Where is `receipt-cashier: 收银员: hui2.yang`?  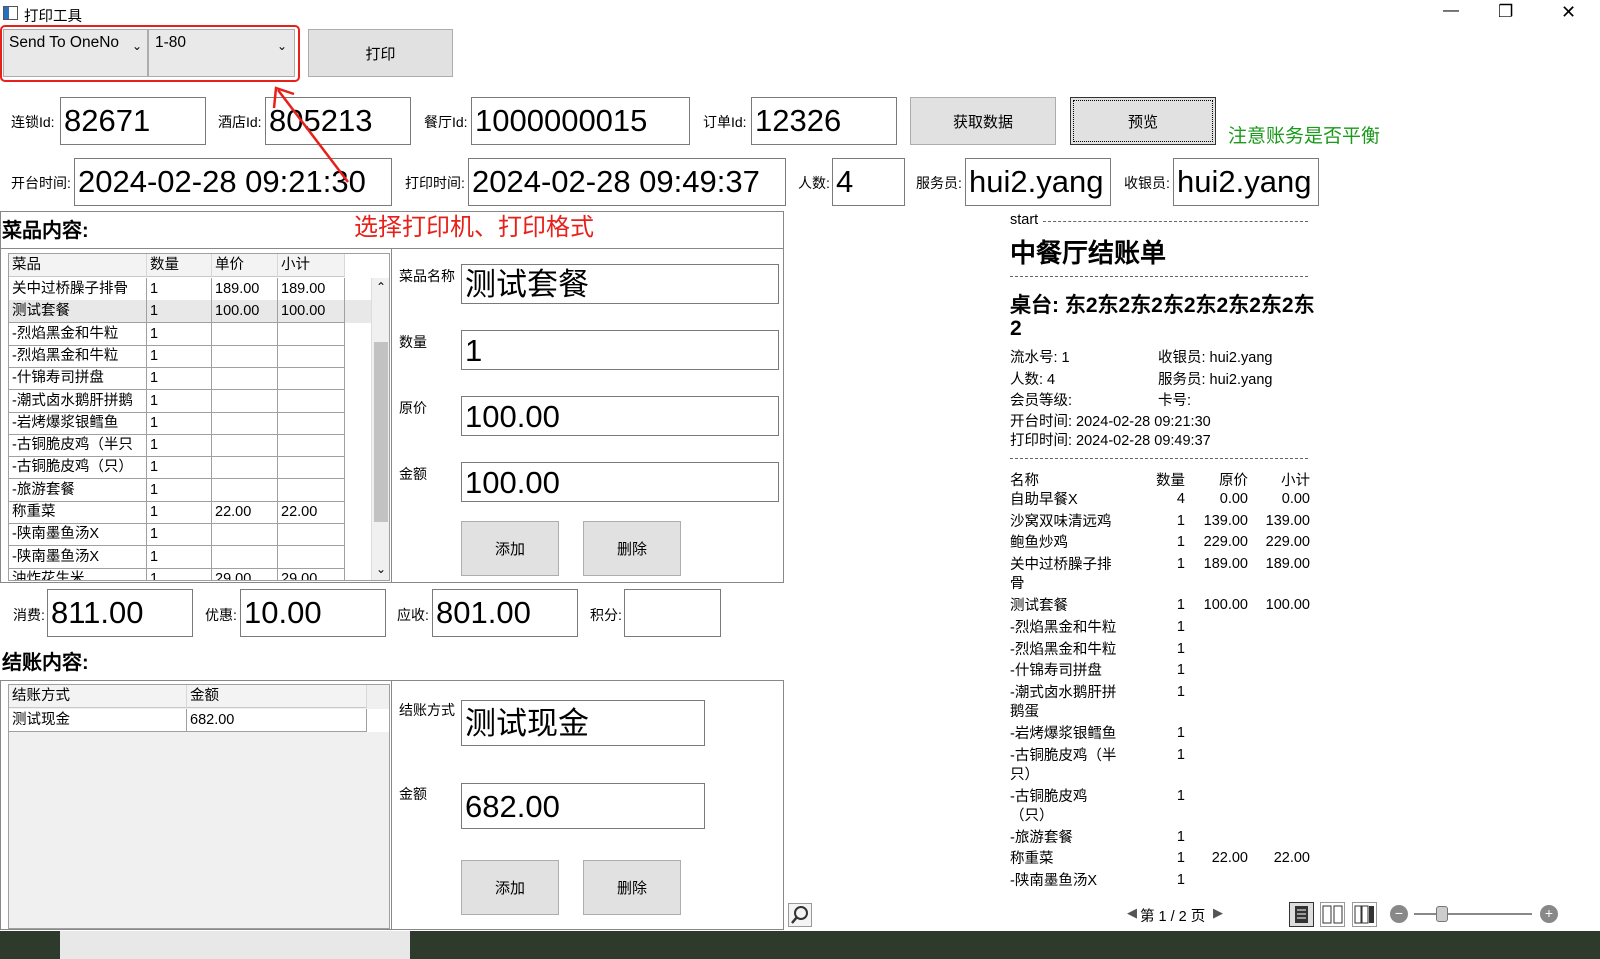 receipt-cashier: 收银员: hui2.yang is located at coordinates (1215, 358).